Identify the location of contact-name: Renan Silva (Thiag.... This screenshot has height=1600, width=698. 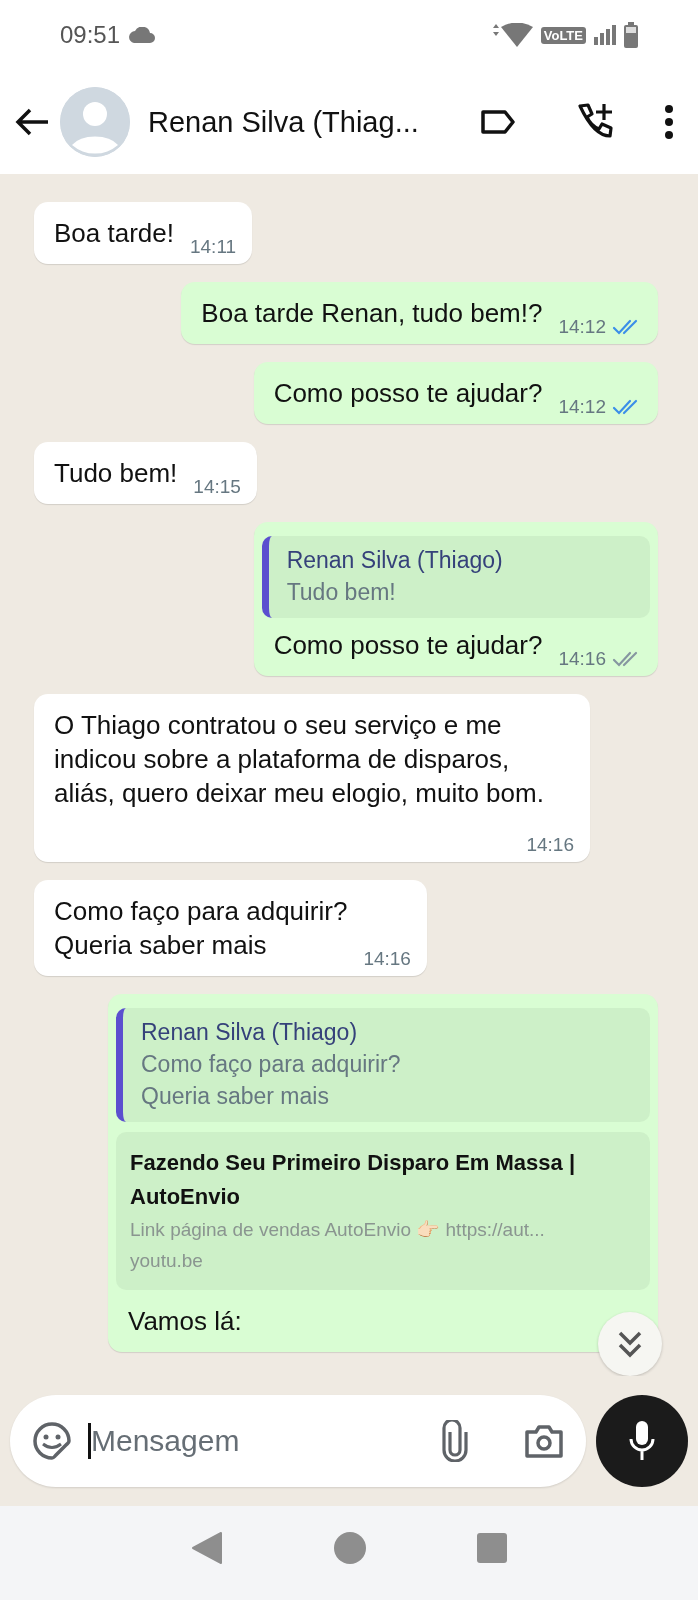
(309, 122).